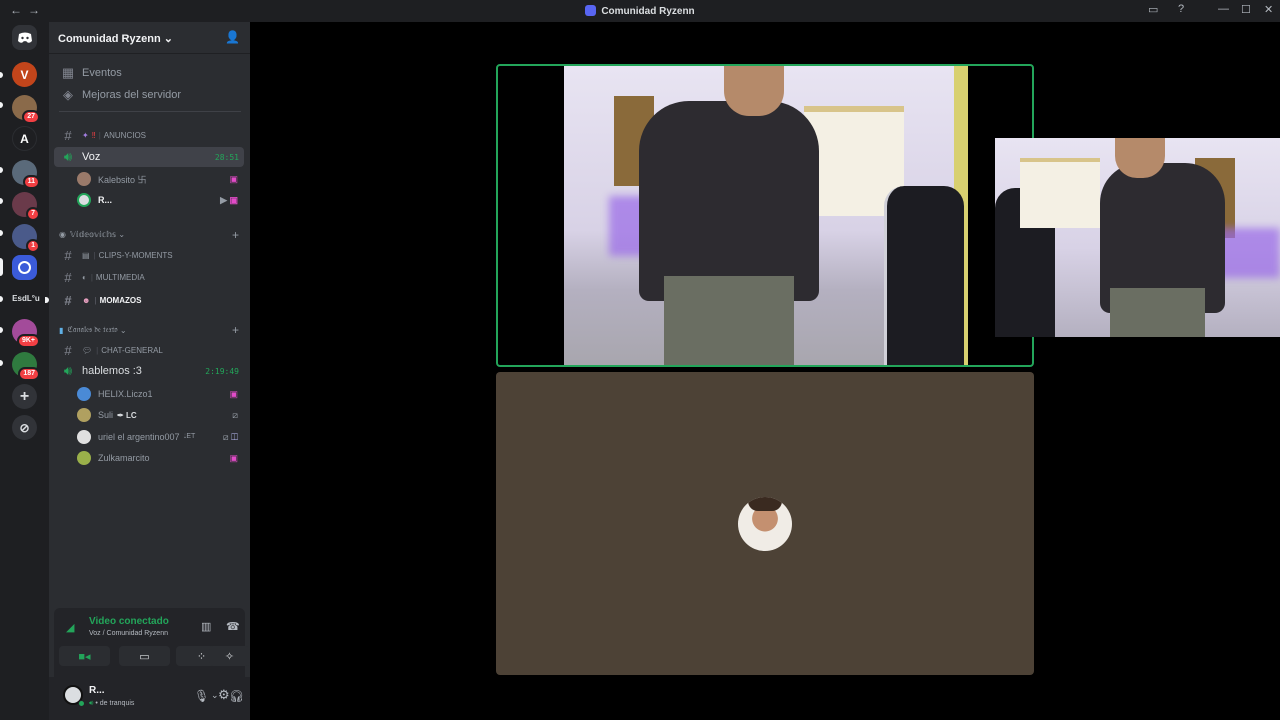 Image resolution: width=1280 pixels, height=720 pixels. I want to click on book-icon: ▮, so click(61, 330).